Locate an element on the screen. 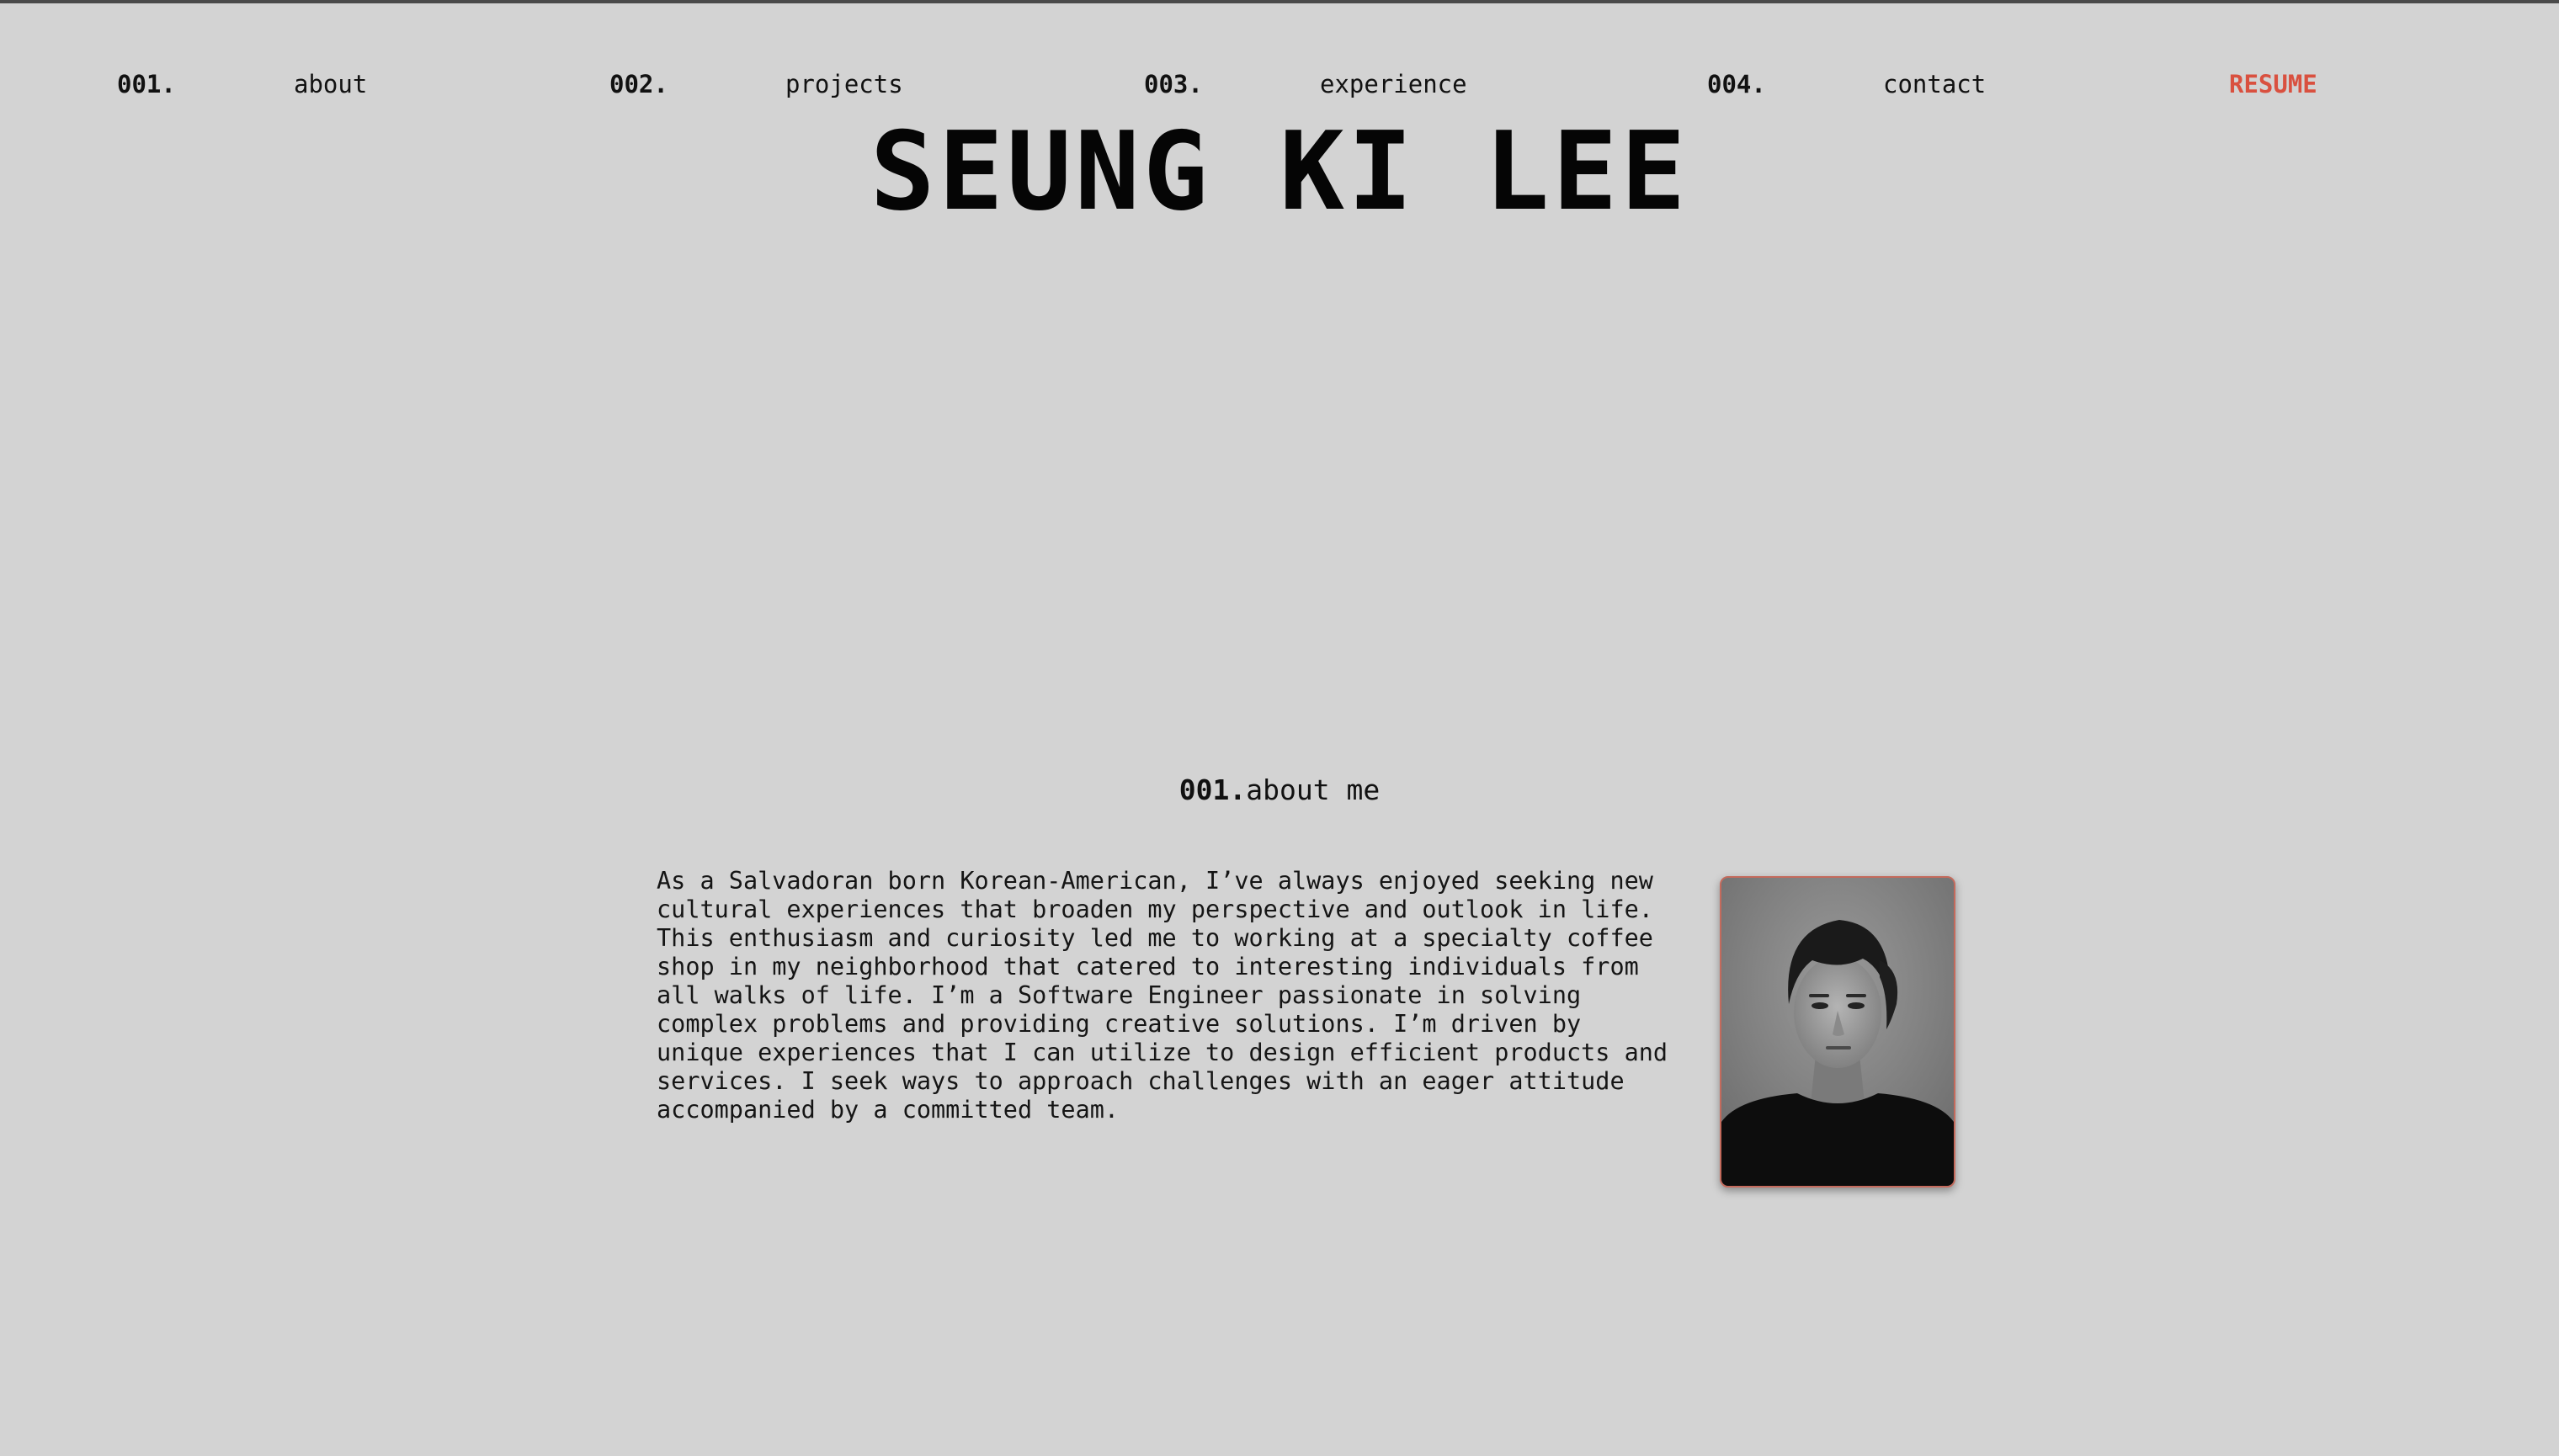 This screenshot has height=1456, width=2559. profile-photo is located at coordinates (1837, 1032).